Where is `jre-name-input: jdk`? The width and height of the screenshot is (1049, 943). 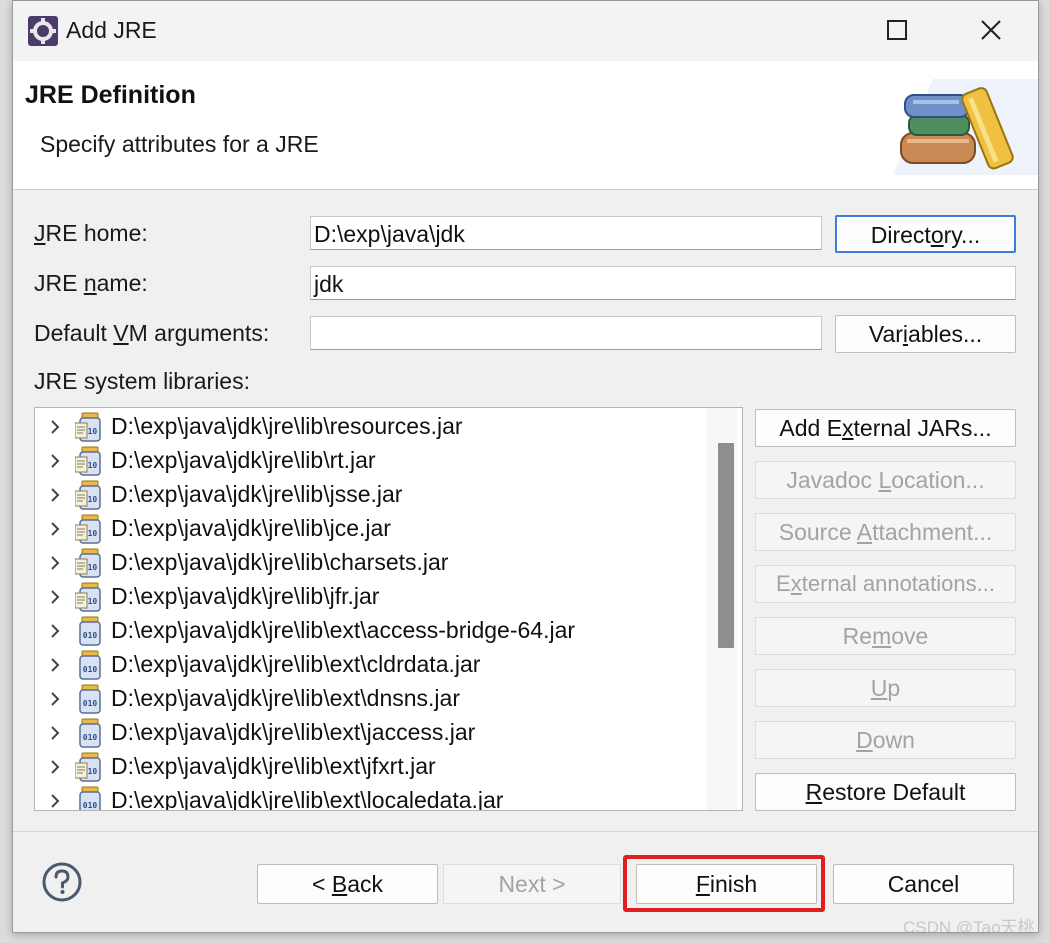
jre-name-input: jdk is located at coordinates (663, 283).